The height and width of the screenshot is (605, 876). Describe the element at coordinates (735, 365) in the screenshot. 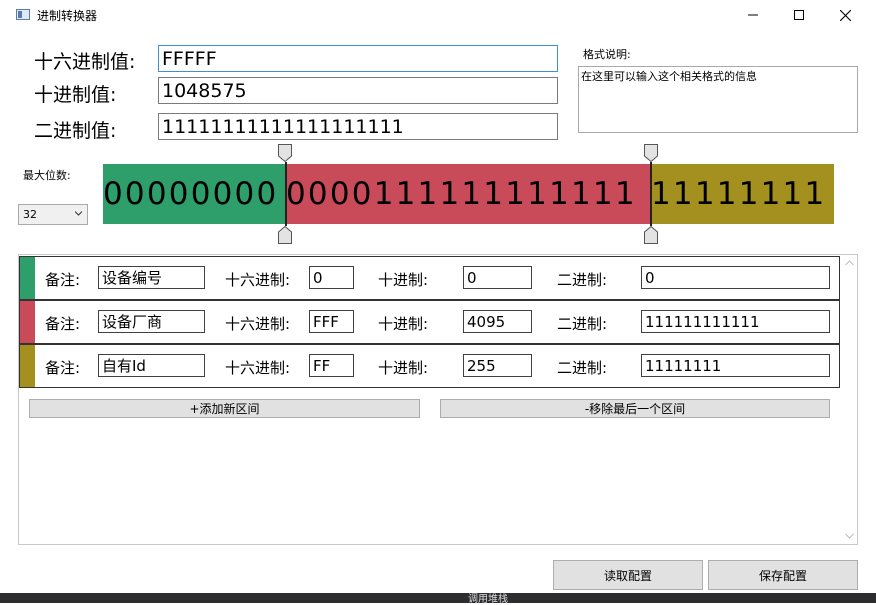

I see `bin-input: 11111111` at that location.